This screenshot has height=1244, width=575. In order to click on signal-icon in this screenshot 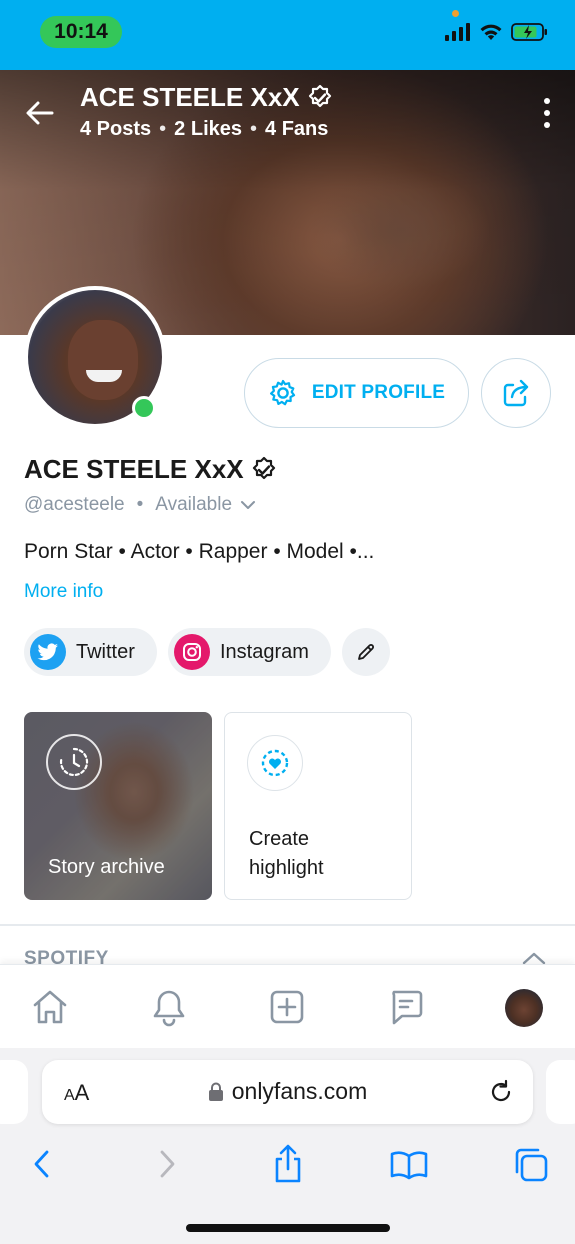, I will do `click(457, 32)`.